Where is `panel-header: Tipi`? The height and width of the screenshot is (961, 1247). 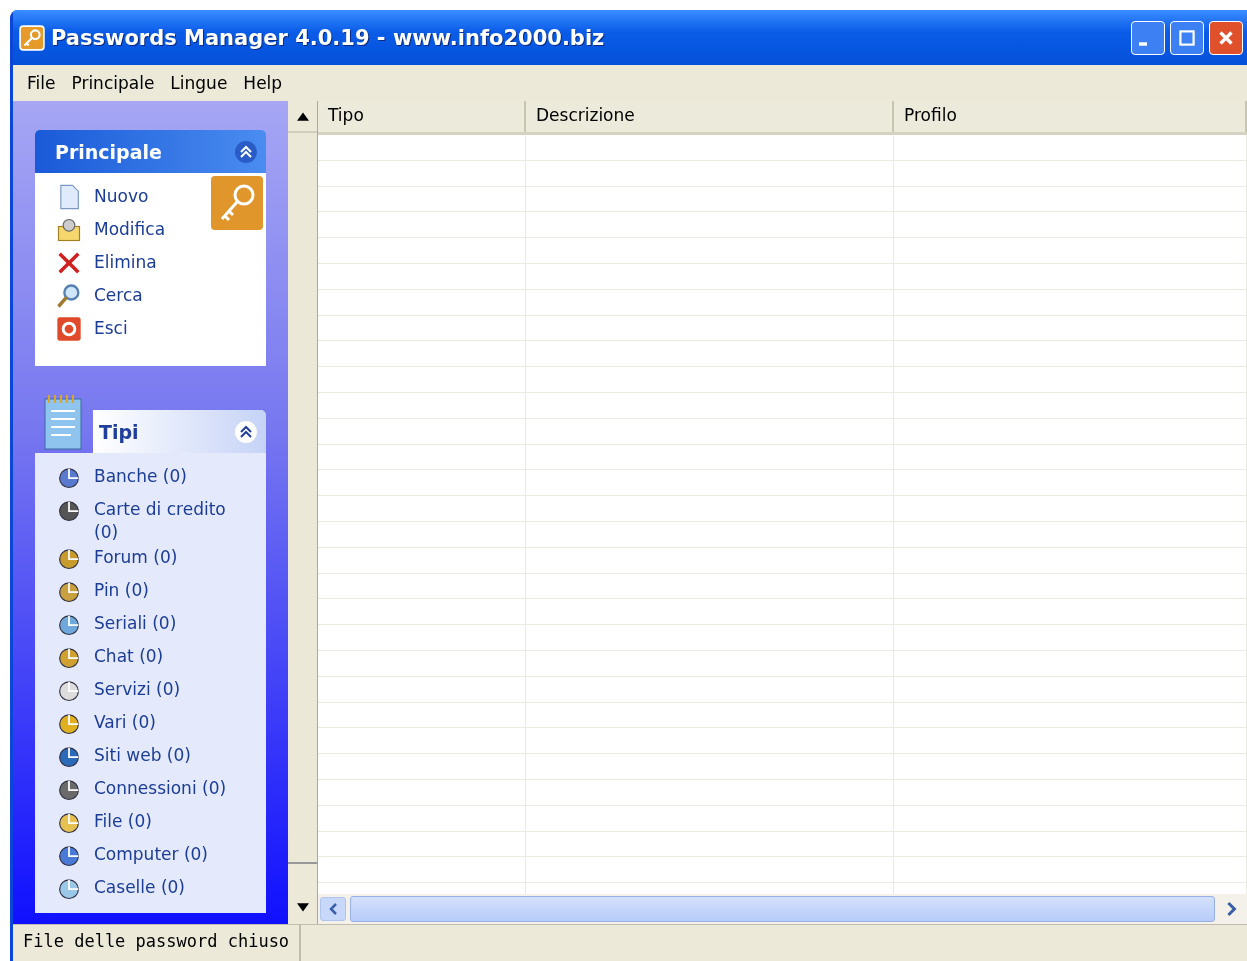
panel-header: Tipi is located at coordinates (179, 431).